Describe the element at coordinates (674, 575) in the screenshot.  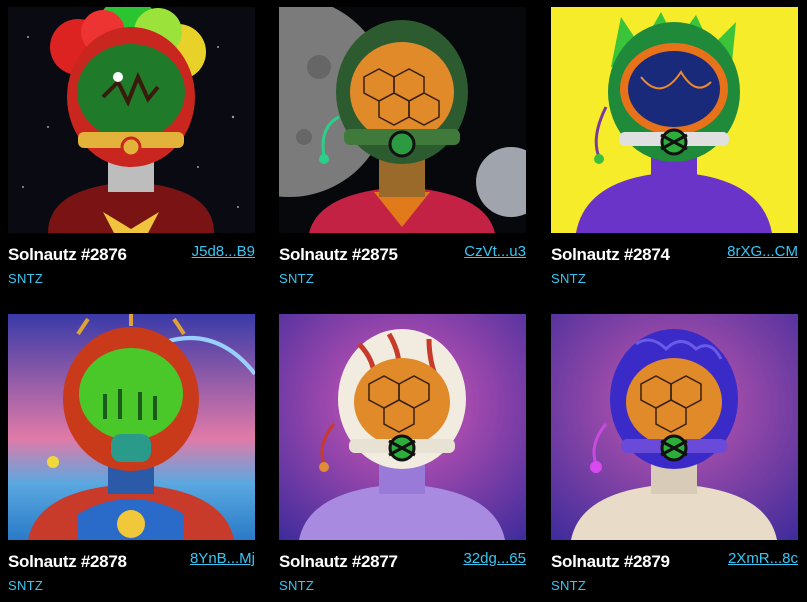
I see `nft-info: Solnautz #2879 2XmR...8c SNTZ` at that location.